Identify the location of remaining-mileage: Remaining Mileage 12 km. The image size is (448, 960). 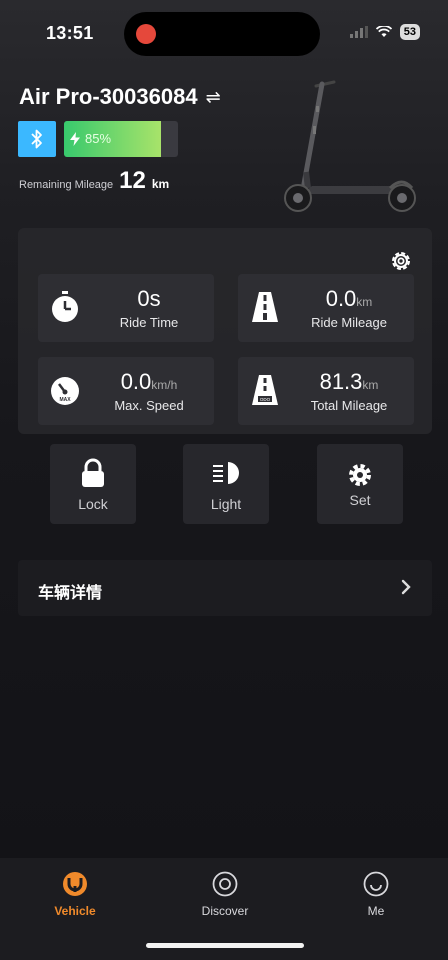
(94, 181).